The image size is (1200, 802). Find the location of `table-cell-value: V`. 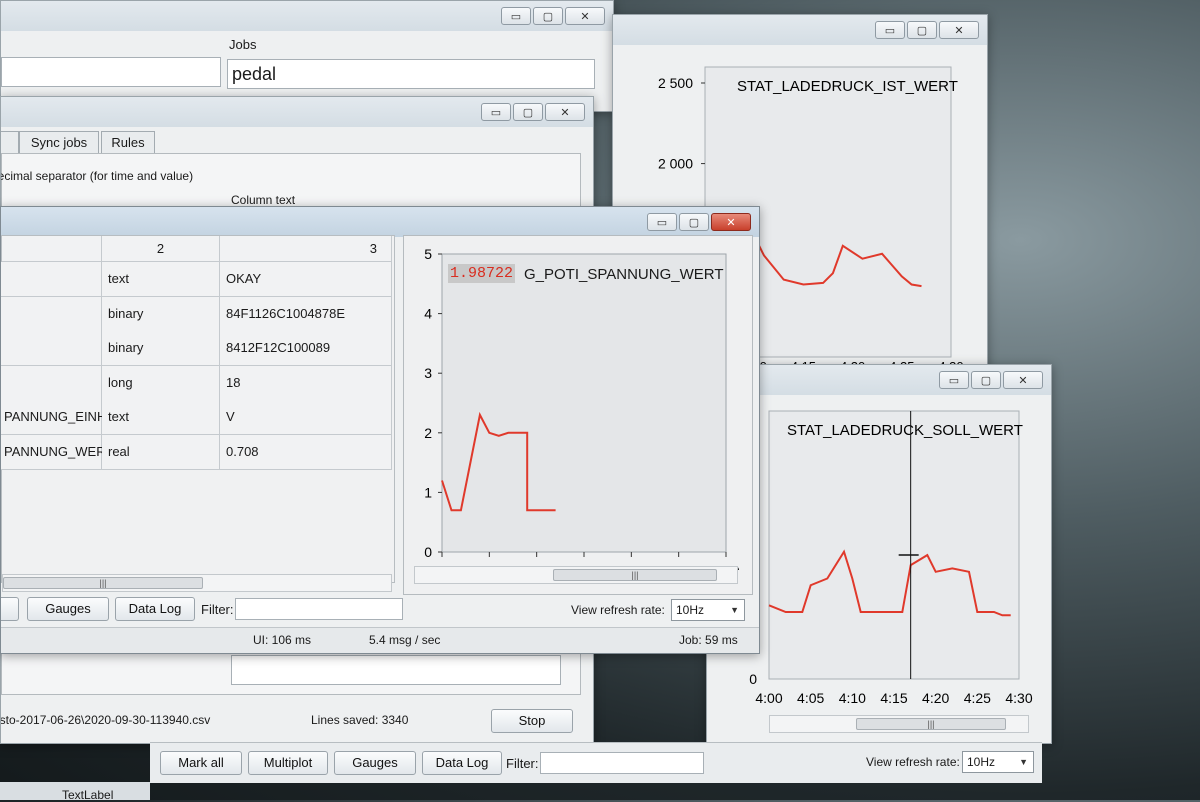

table-cell-value: V is located at coordinates (306, 417).